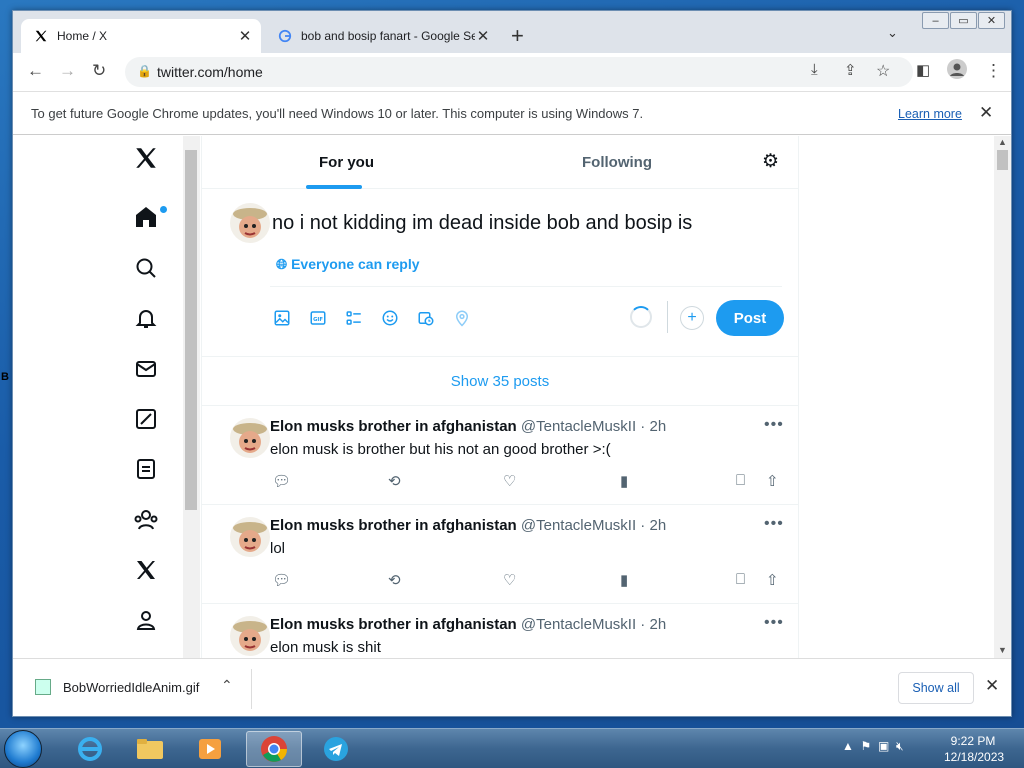 This screenshot has height=768, width=1024. What do you see at coordinates (850, 70) in the screenshot?
I see `share-icon: ⇪` at bounding box center [850, 70].